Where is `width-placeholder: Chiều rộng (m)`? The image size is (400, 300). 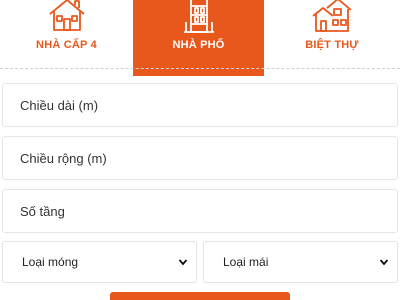
width-placeholder: Chiều rộng (m) is located at coordinates (63, 158).